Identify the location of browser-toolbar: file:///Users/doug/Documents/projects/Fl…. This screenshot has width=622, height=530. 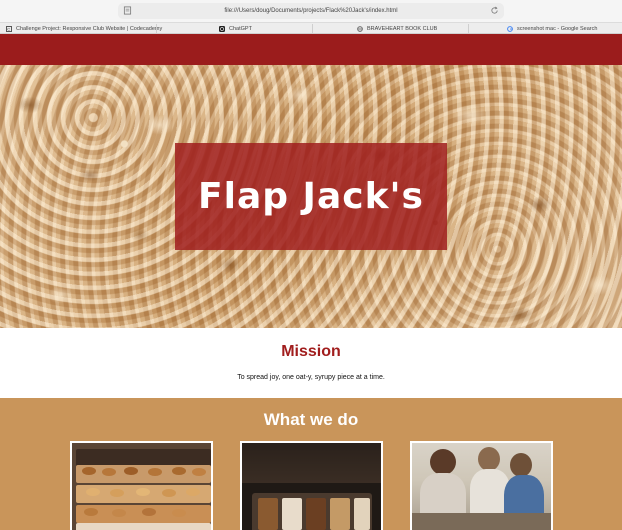
(311, 11).